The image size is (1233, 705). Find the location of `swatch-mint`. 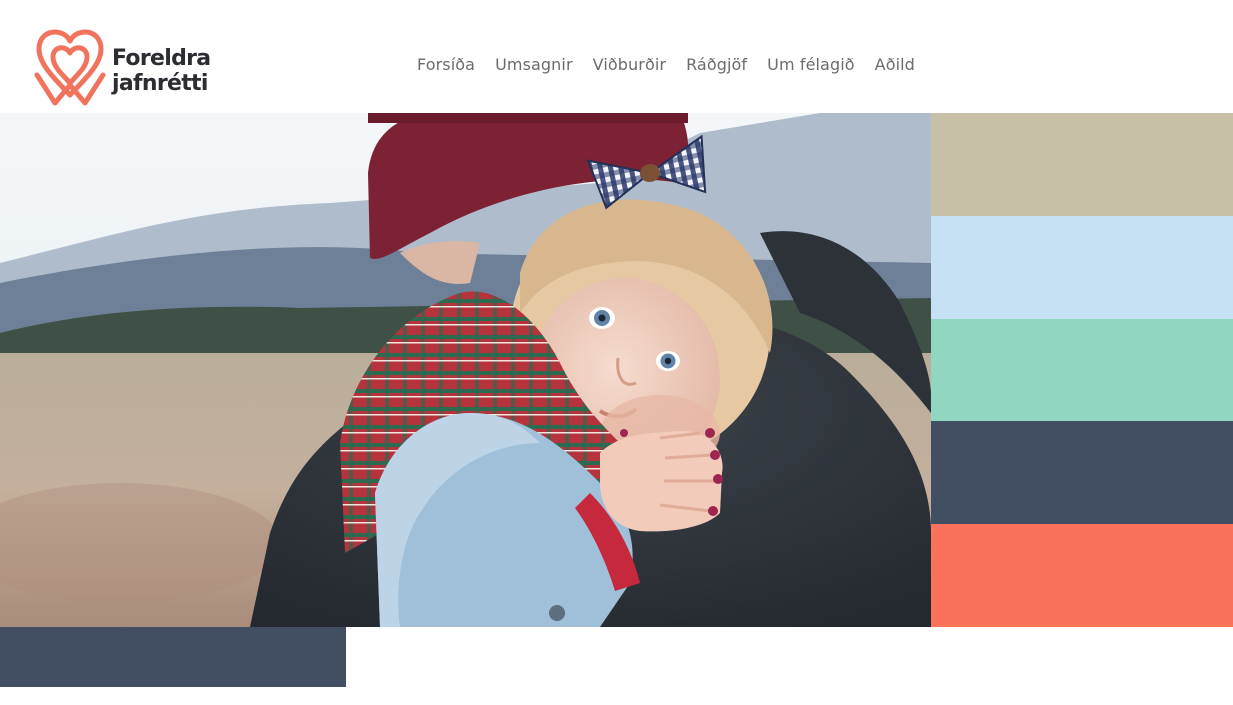

swatch-mint is located at coordinates (1082, 370).